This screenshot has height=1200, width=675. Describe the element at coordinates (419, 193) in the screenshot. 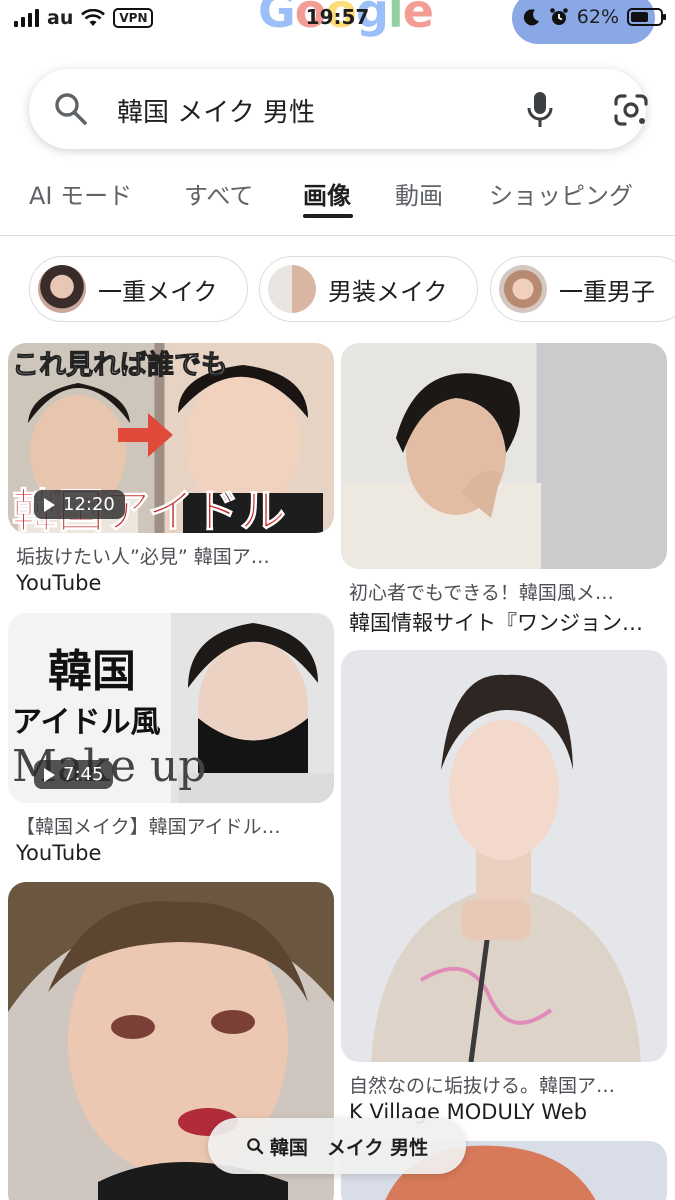

I see `tab-videos: 動画` at that location.